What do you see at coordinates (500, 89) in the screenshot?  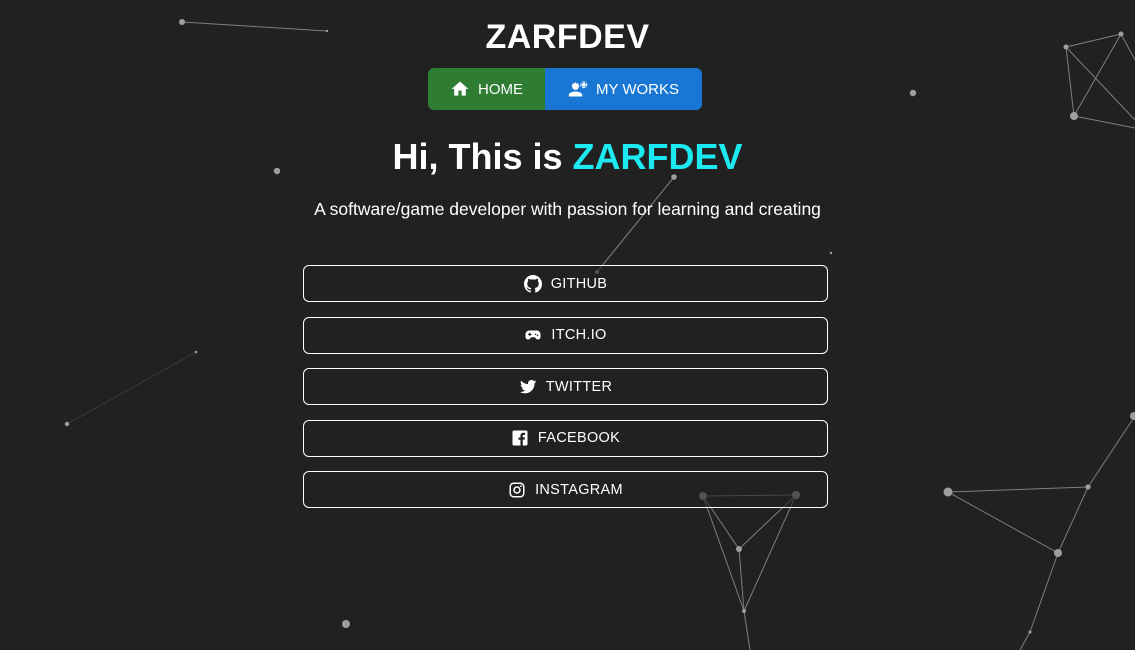 I see `home-label: HOME` at bounding box center [500, 89].